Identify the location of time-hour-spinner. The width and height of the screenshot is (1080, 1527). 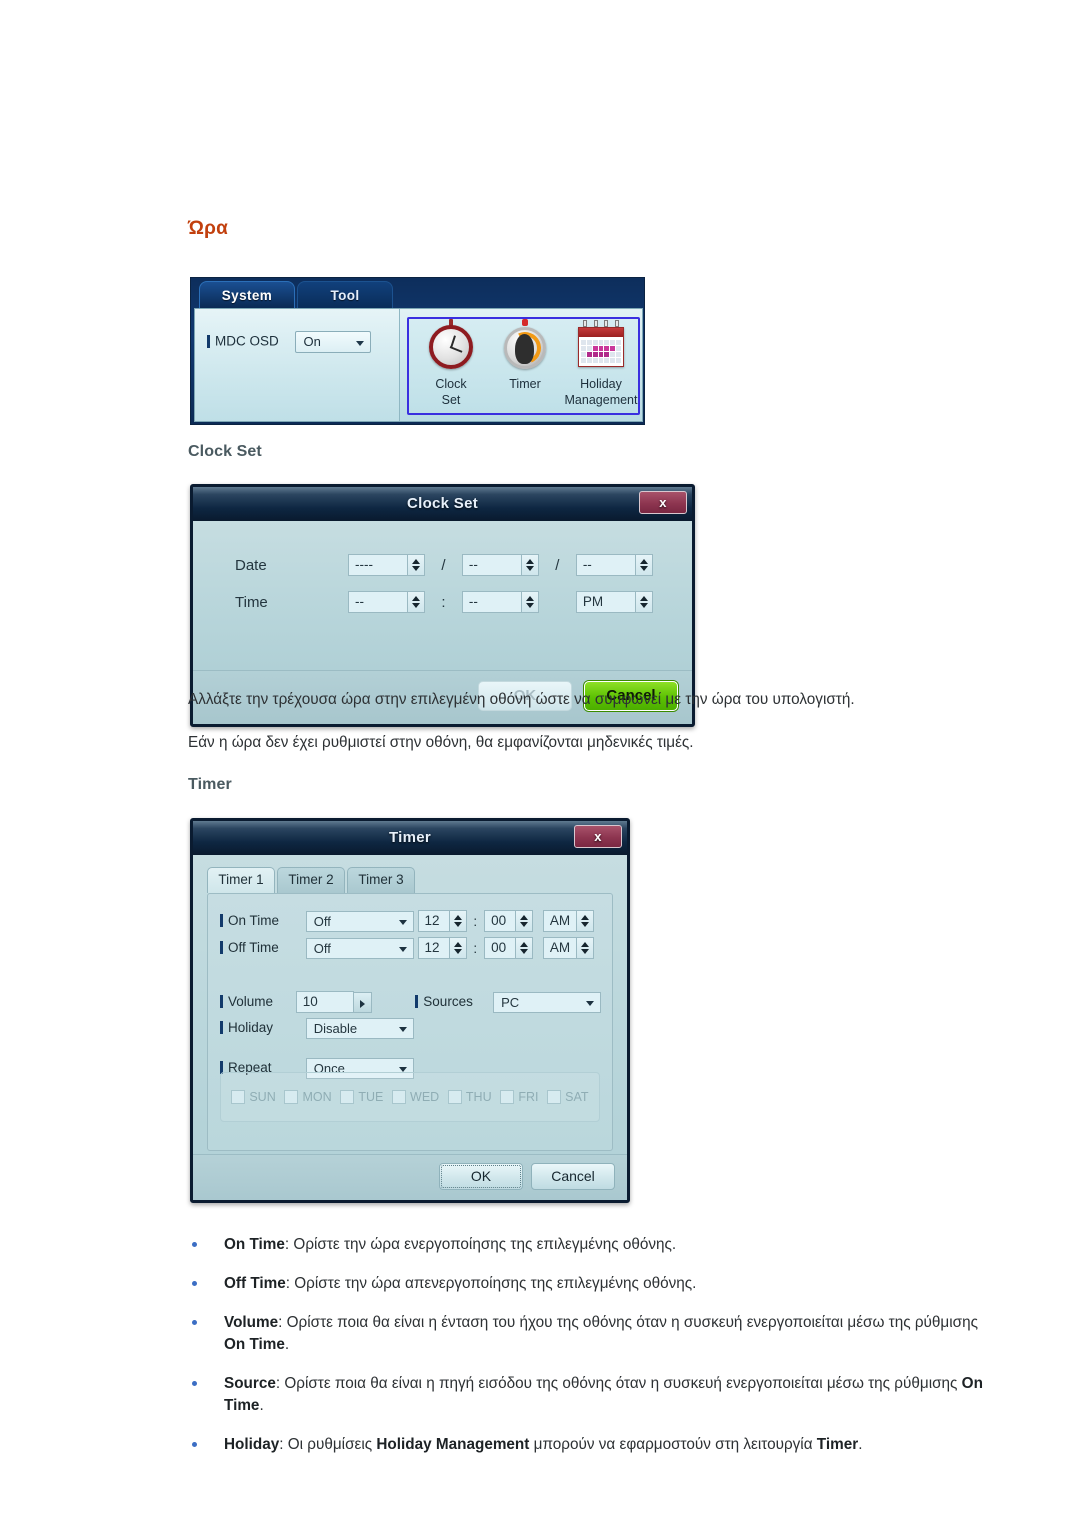
(416, 602).